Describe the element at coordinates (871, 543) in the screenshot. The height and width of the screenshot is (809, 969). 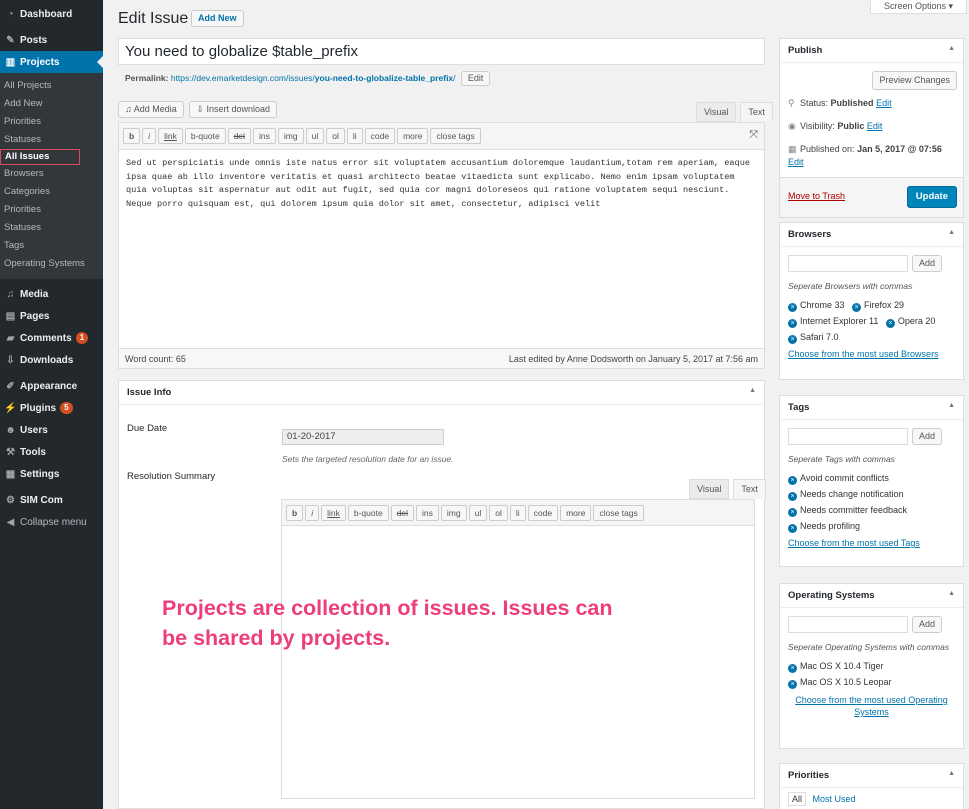
I see `tags-choose-link: Choose from the most used Tags` at that location.